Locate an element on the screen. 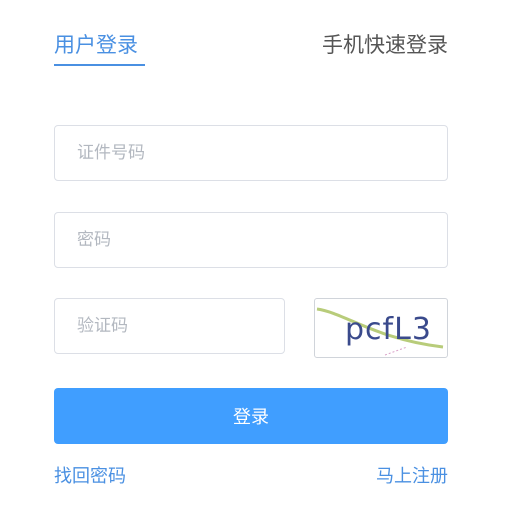 The height and width of the screenshot is (506, 516). register-link: 马上注册 is located at coordinates (412, 477).